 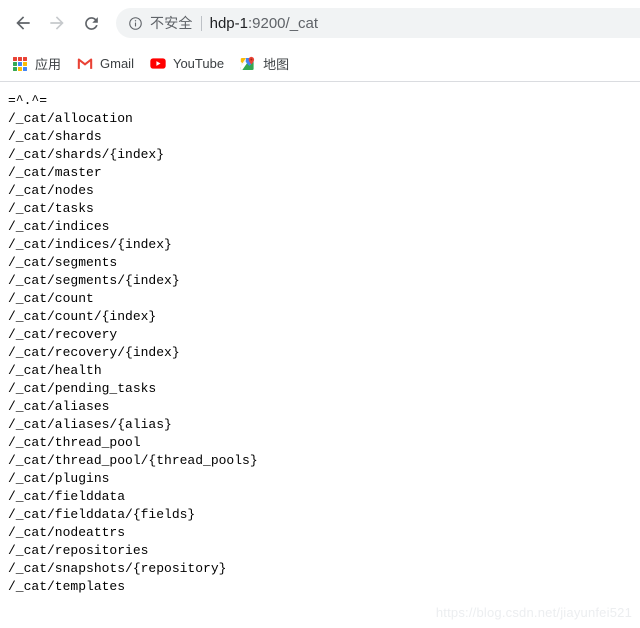 I want to click on watermark-text: https://blog.csdn.net/jiayunfei521, so click(x=533, y=612).